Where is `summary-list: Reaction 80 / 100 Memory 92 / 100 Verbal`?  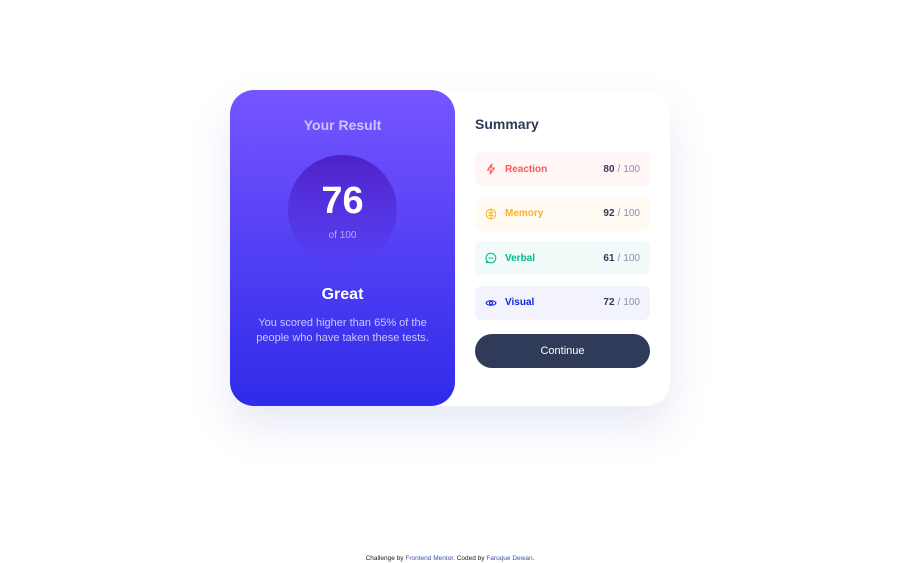 summary-list: Reaction 80 / 100 Memory 92 / 100 Verbal is located at coordinates (562, 236).